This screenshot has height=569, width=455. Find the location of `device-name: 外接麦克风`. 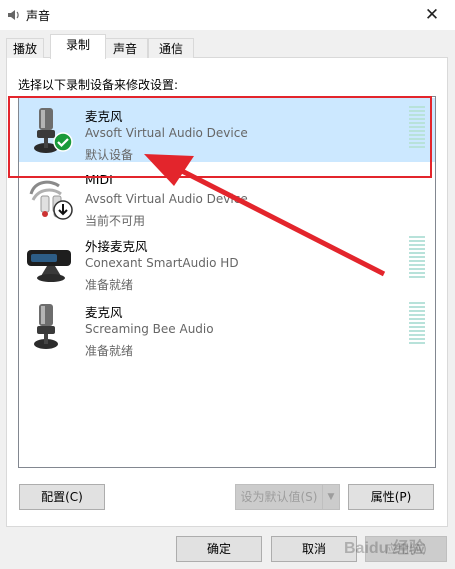

device-name: 外接麦克风 is located at coordinates (116, 246).